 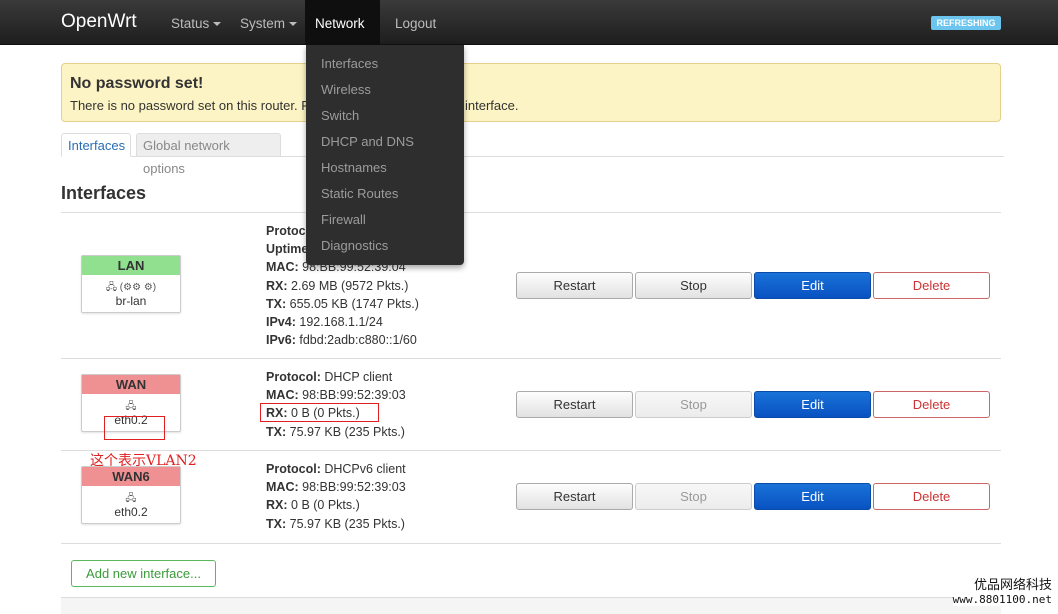 What do you see at coordinates (367, 141) in the screenshot?
I see `menu-item-dhcp-dns: DHCP and DNS` at bounding box center [367, 141].